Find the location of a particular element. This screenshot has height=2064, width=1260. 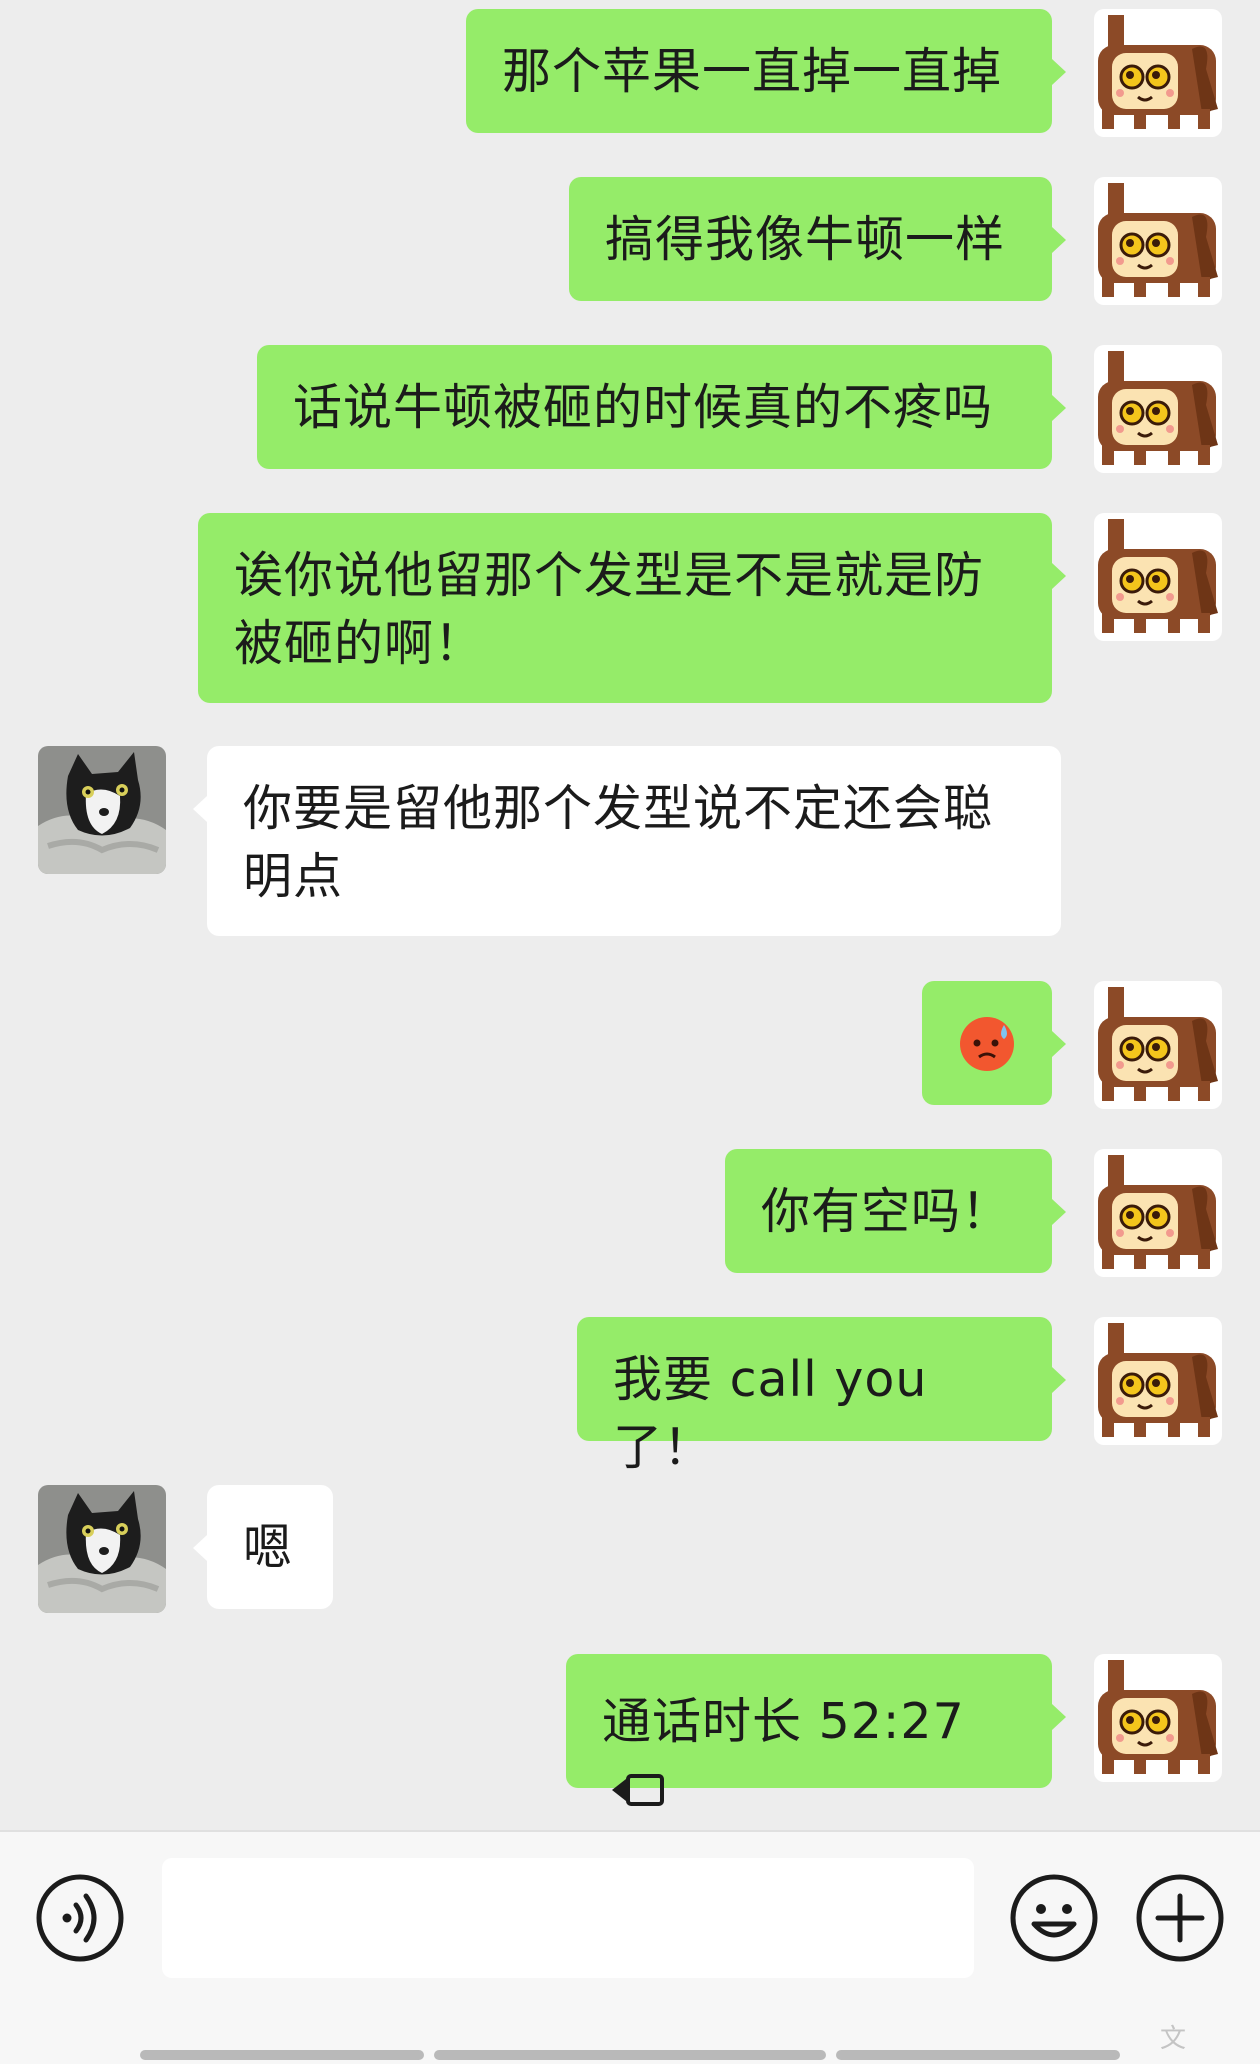

message-text: 嗯 is located at coordinates (268, 1547).